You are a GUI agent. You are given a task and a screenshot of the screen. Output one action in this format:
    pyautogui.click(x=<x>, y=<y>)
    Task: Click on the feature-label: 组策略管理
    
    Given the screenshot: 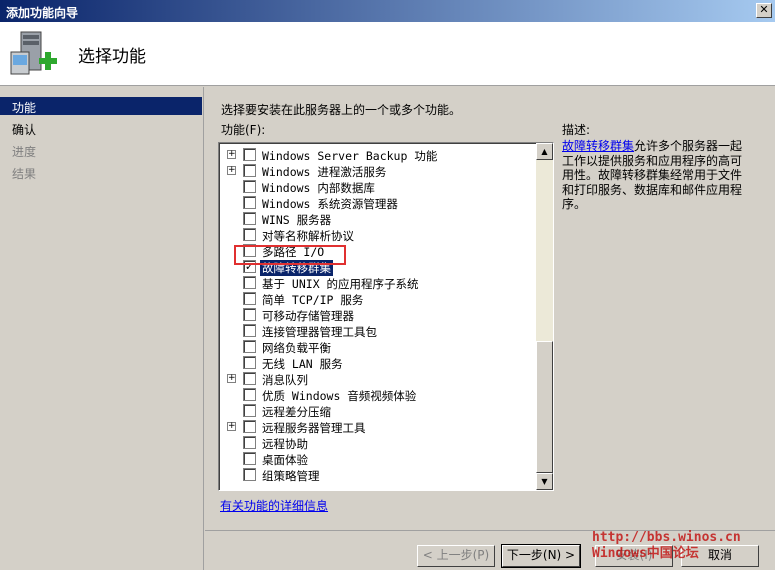 What is the action you would take?
    pyautogui.click(x=291, y=476)
    